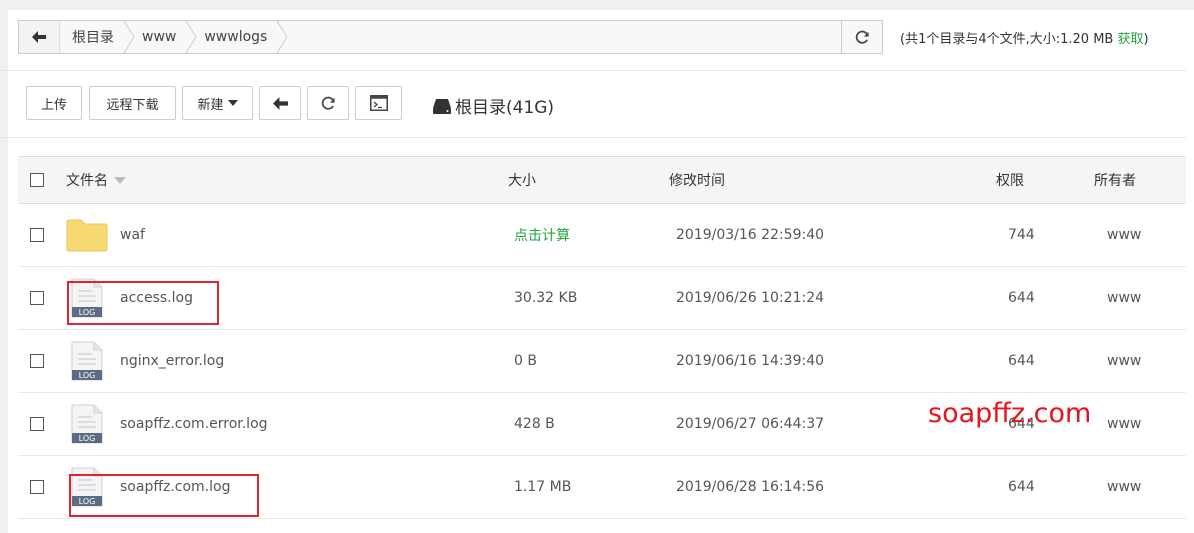  I want to click on file-name: waf, so click(132, 235).